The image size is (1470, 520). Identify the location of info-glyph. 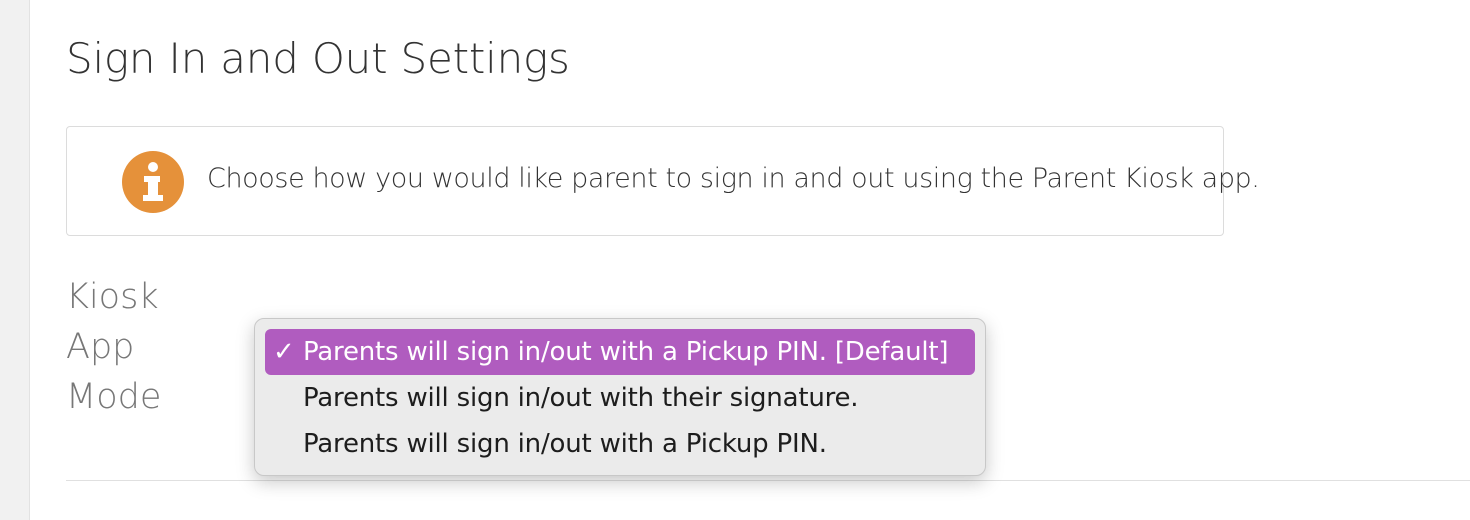
(153, 181).